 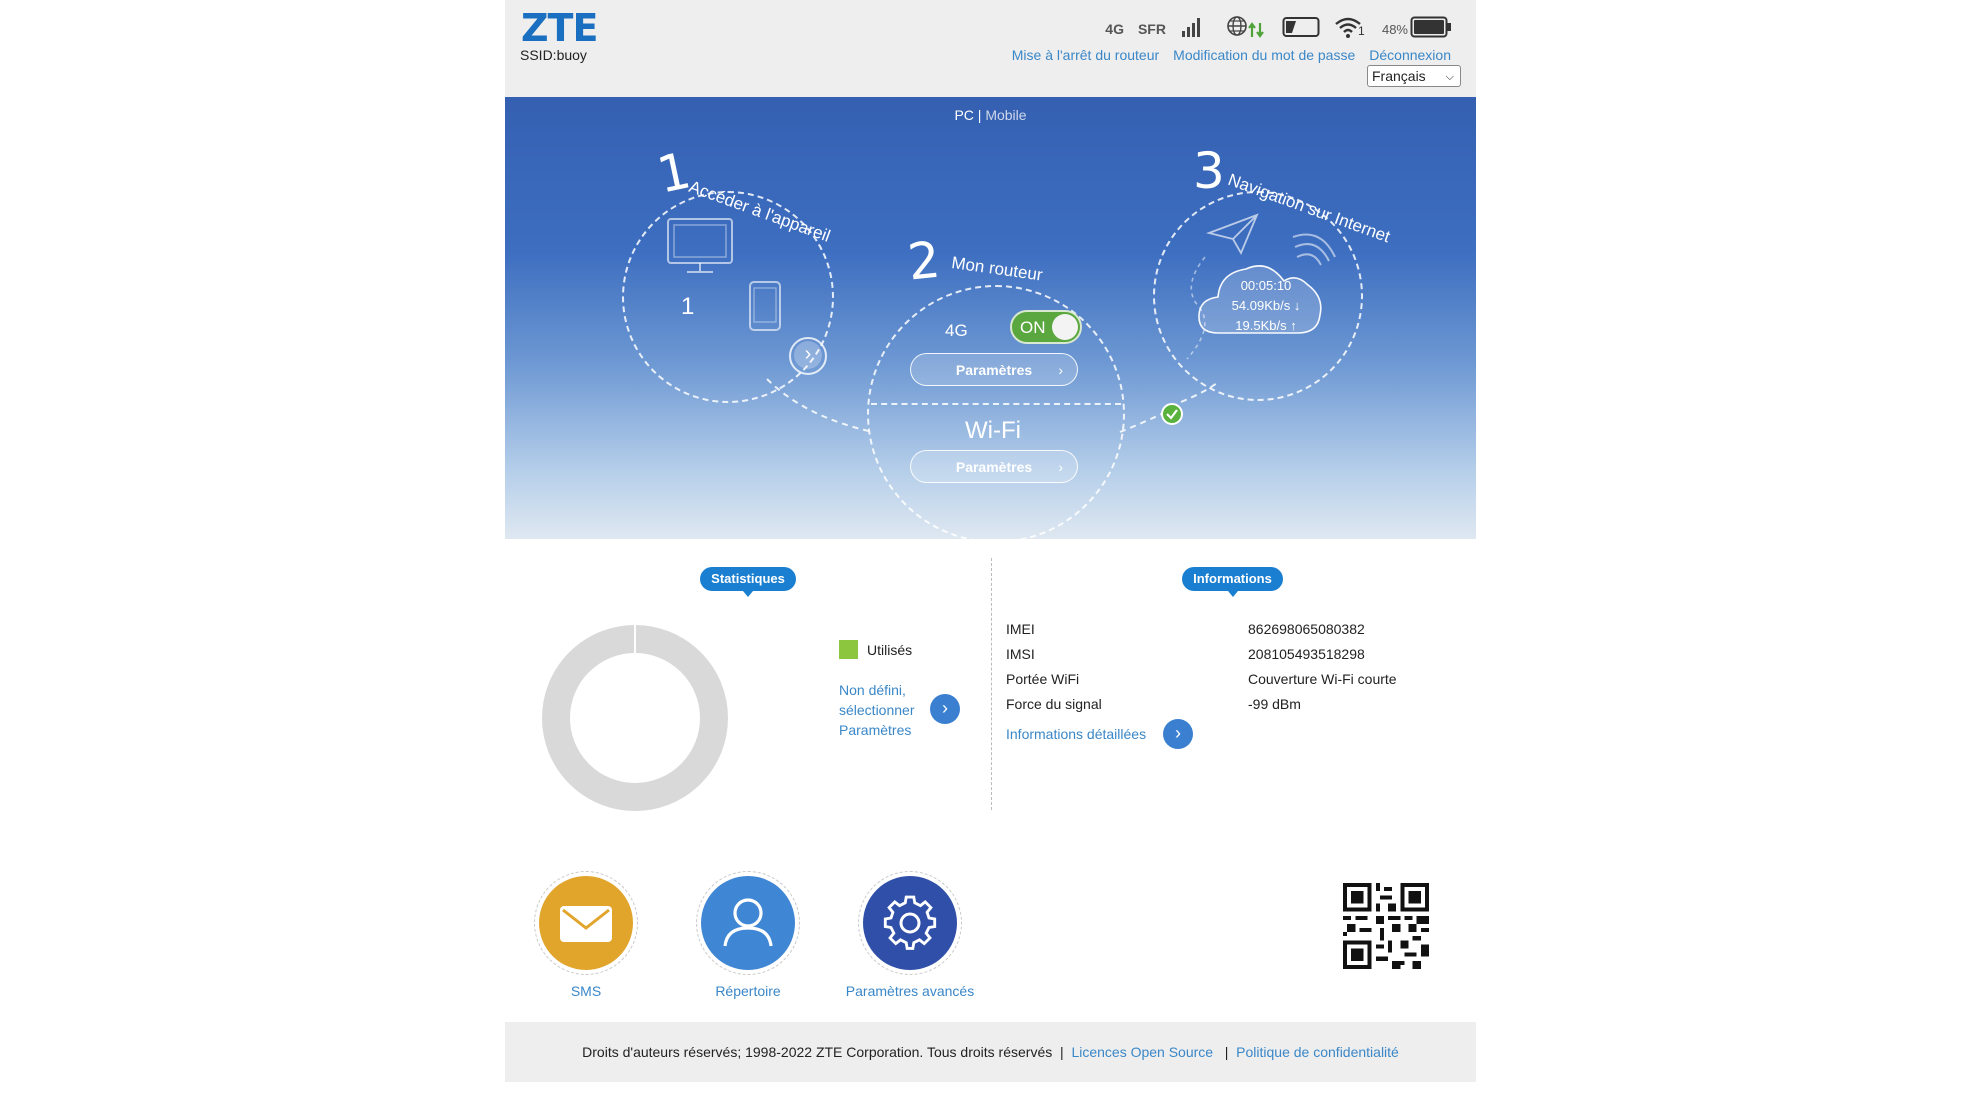 I want to click on imsi-label: IMSI, so click(x=1020, y=654).